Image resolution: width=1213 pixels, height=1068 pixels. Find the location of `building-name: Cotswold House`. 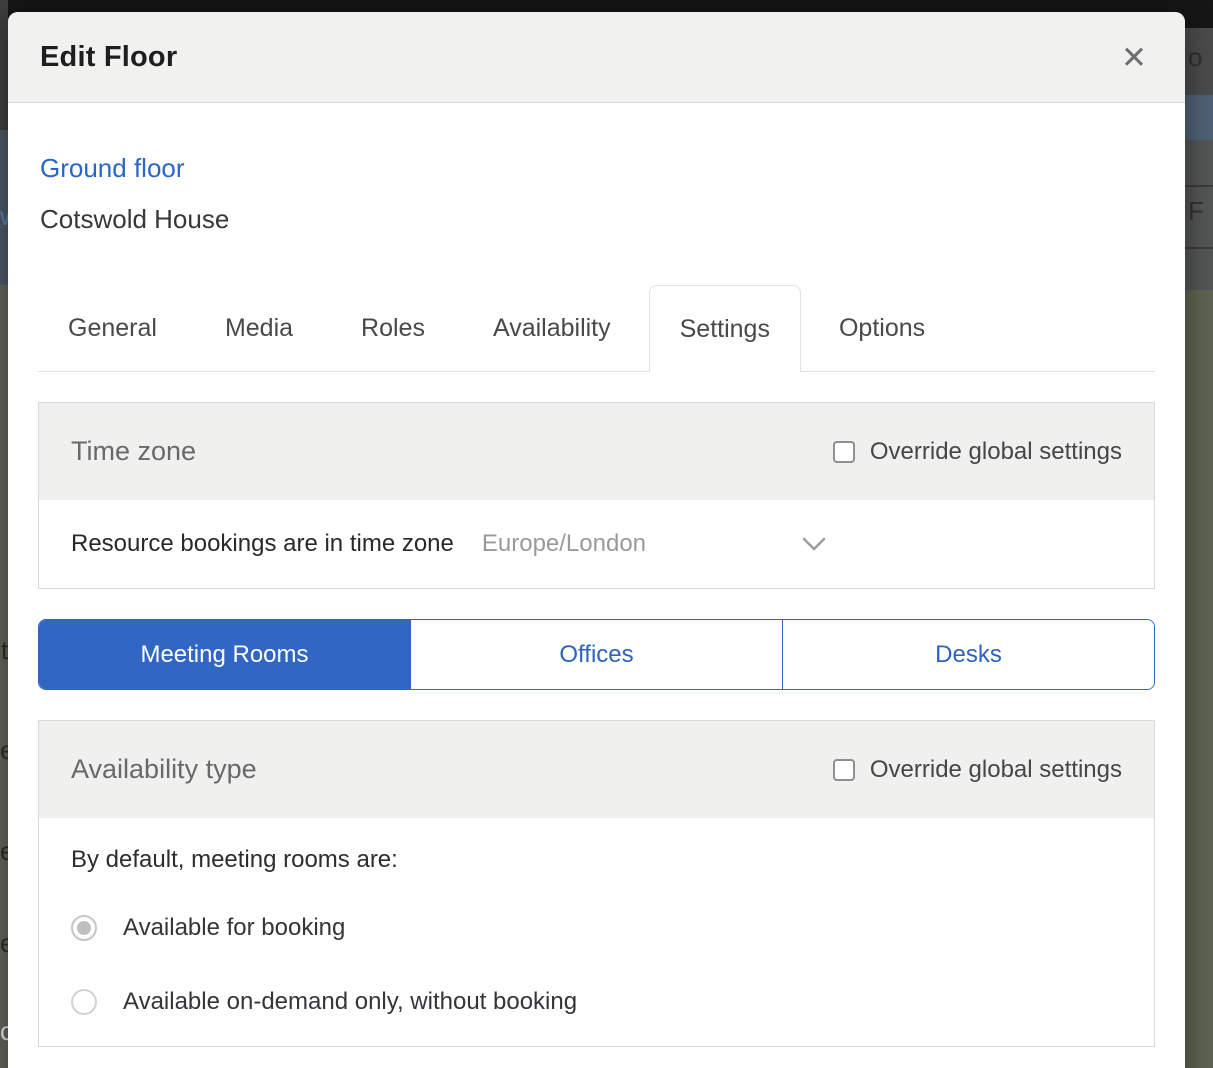

building-name: Cotswold House is located at coordinates (135, 219).